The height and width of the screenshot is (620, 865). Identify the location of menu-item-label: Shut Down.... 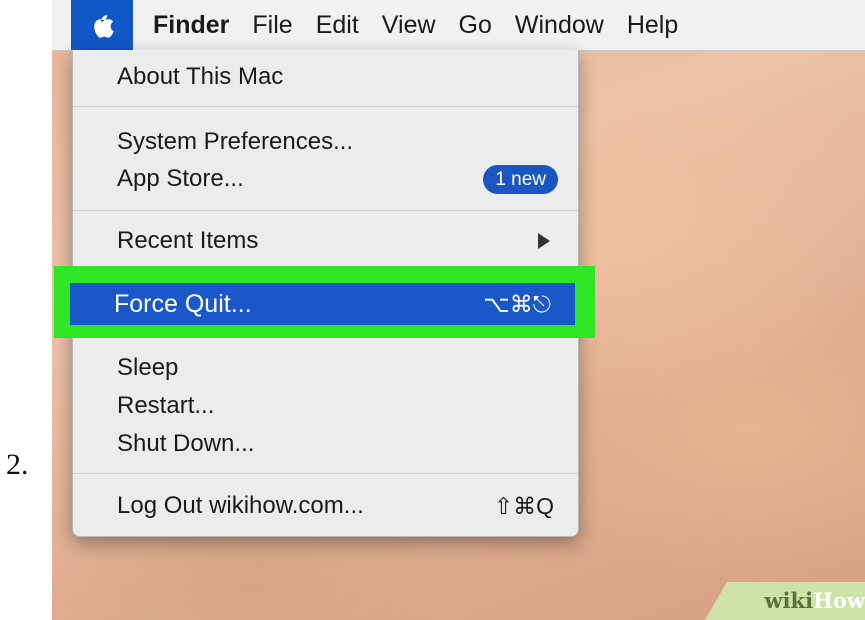
(186, 443).